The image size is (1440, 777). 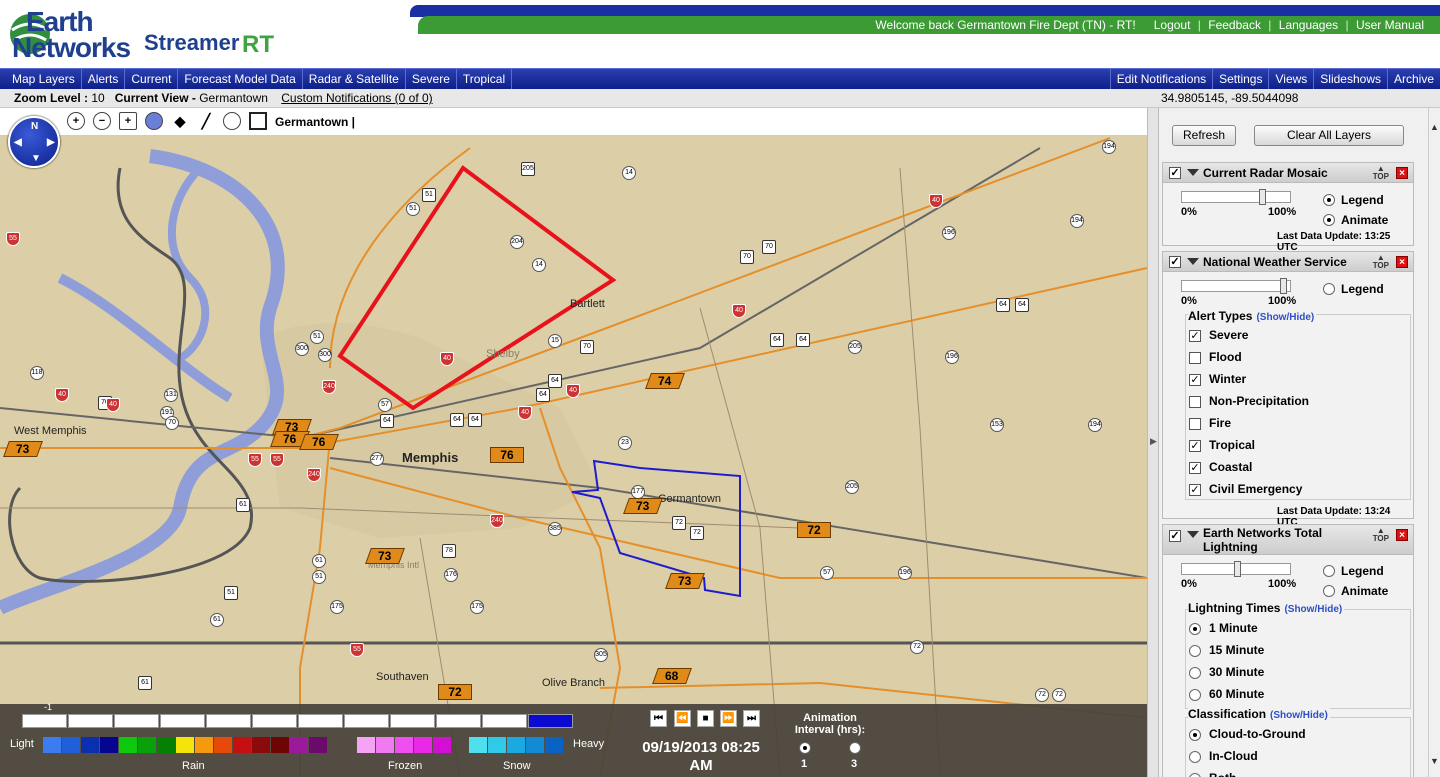 What do you see at coordinates (1390, 25) in the screenshot?
I see `user-manual-link: User Manual` at bounding box center [1390, 25].